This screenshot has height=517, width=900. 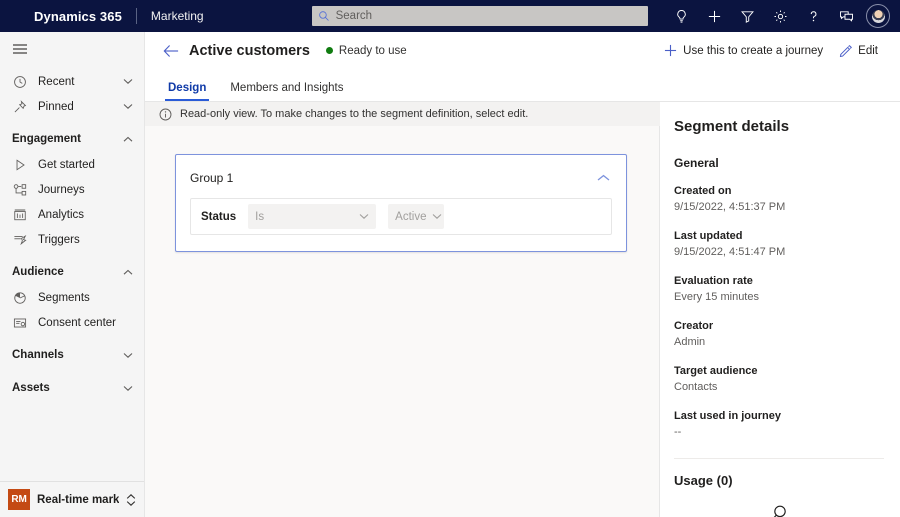 What do you see at coordinates (20, 82) in the screenshot?
I see `clock-icon` at bounding box center [20, 82].